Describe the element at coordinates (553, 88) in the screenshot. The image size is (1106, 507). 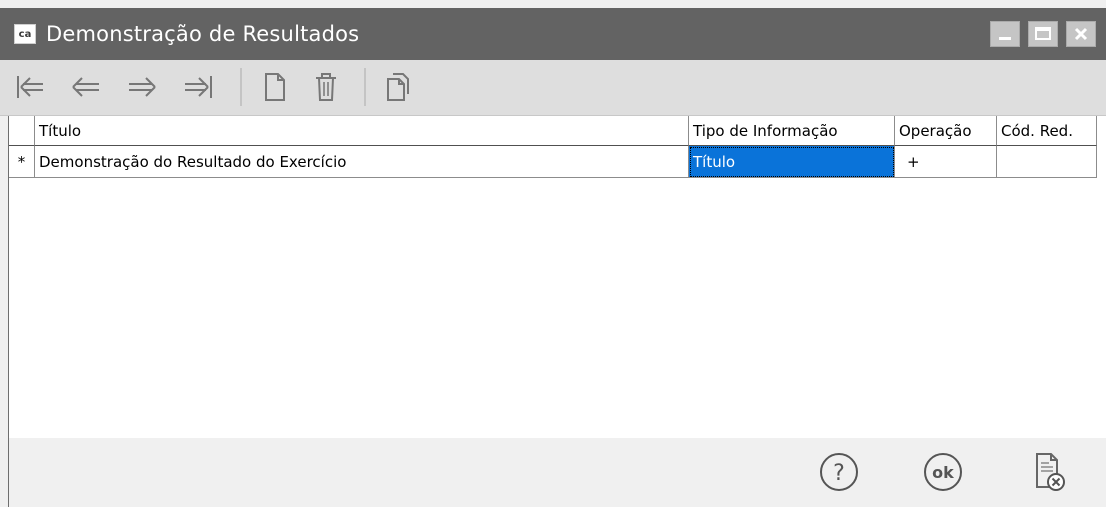
I see `toolbar` at that location.